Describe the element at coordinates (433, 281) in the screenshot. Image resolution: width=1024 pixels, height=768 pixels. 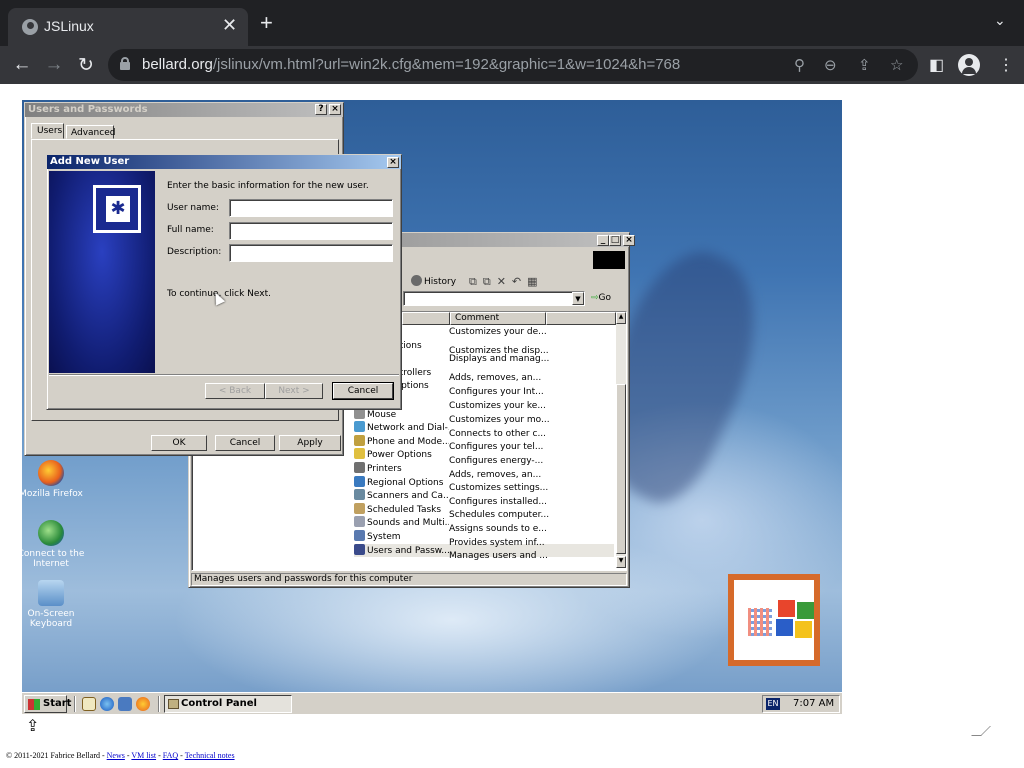
I see `history-button: History` at that location.